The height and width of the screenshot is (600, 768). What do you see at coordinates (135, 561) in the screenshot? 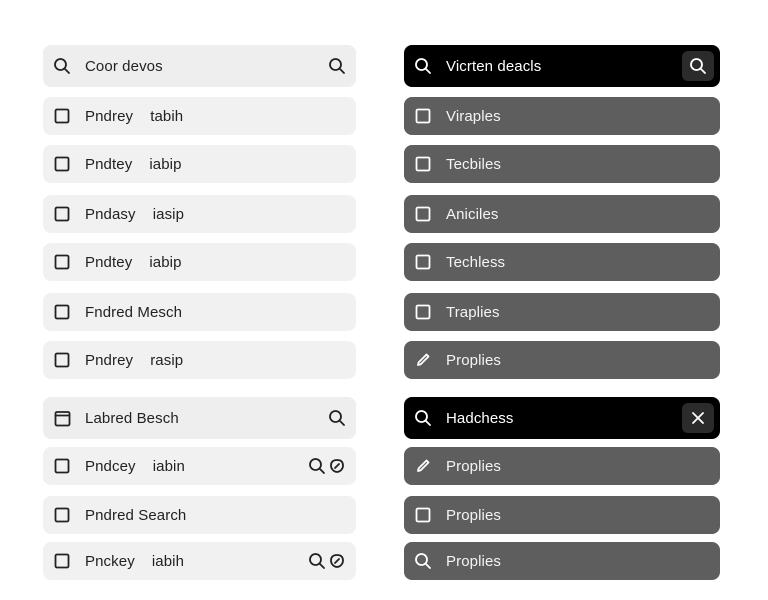
I see `list-item-label: Pnckey iabih` at bounding box center [135, 561].